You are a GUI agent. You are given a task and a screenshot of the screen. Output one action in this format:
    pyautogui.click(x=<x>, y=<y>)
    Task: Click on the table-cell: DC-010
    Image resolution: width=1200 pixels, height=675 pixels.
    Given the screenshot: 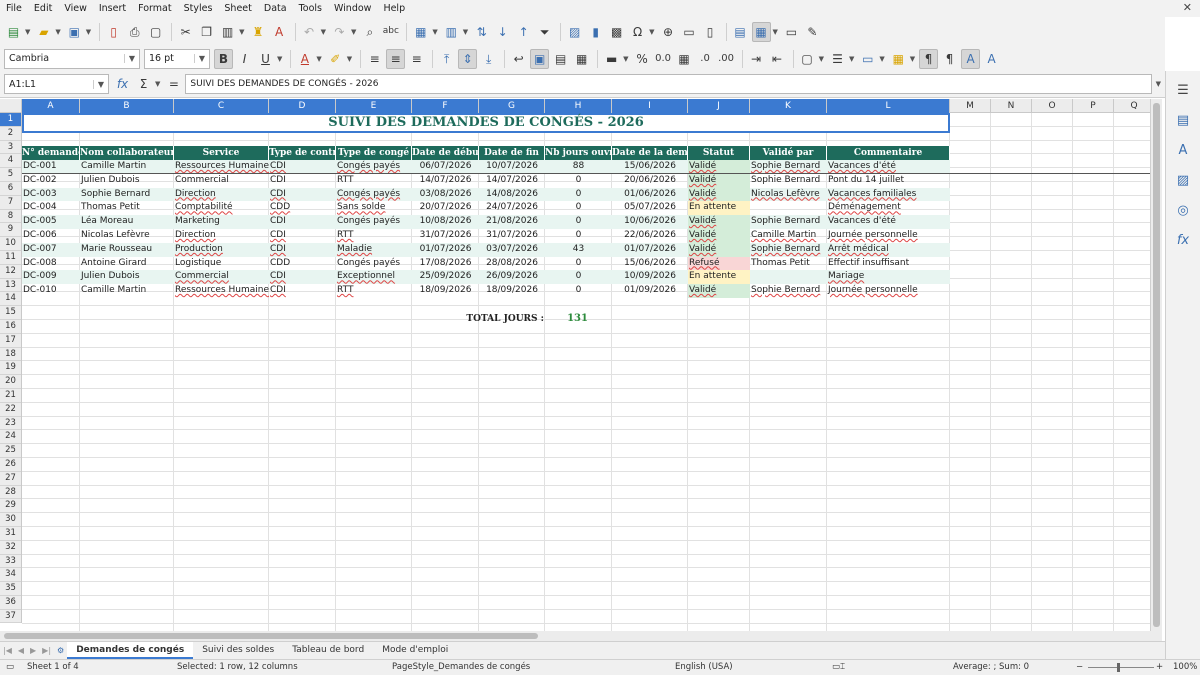 What is the action you would take?
    pyautogui.click(x=51, y=291)
    